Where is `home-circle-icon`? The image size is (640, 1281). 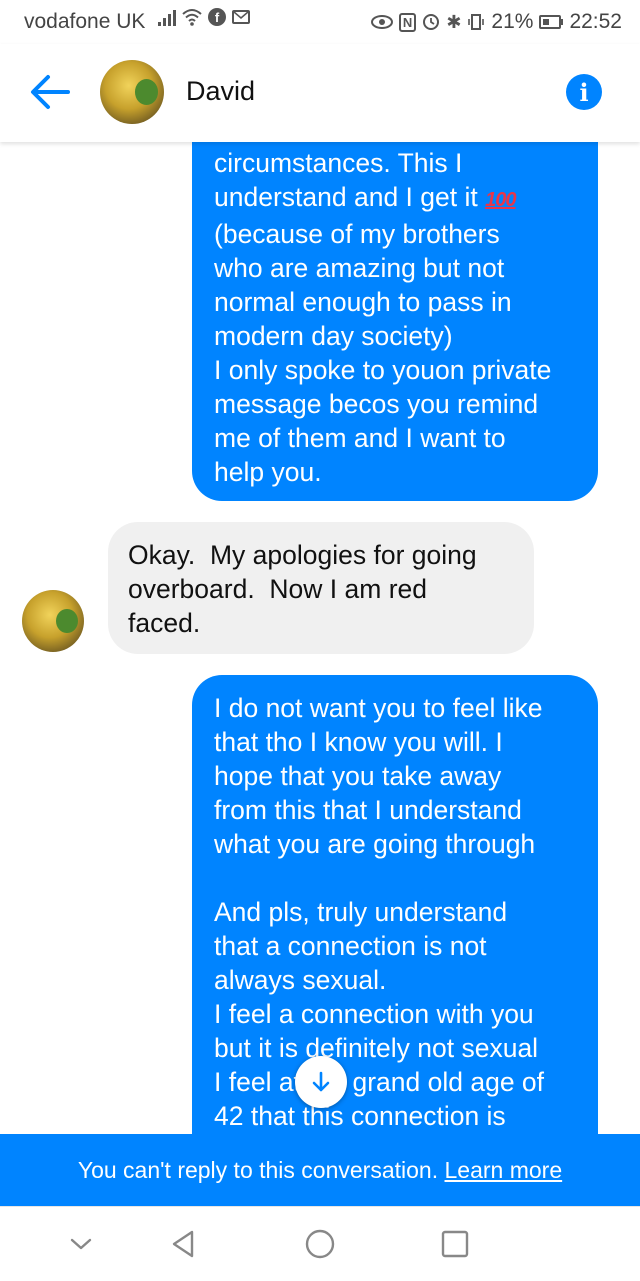 home-circle-icon is located at coordinates (320, 1244).